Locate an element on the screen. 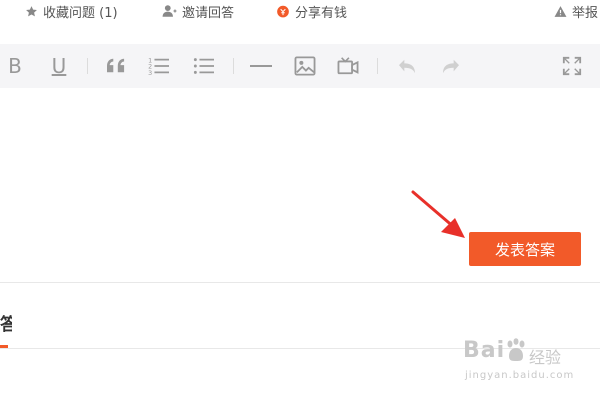 The image size is (600, 400). redo-button is located at coordinates (451, 66).